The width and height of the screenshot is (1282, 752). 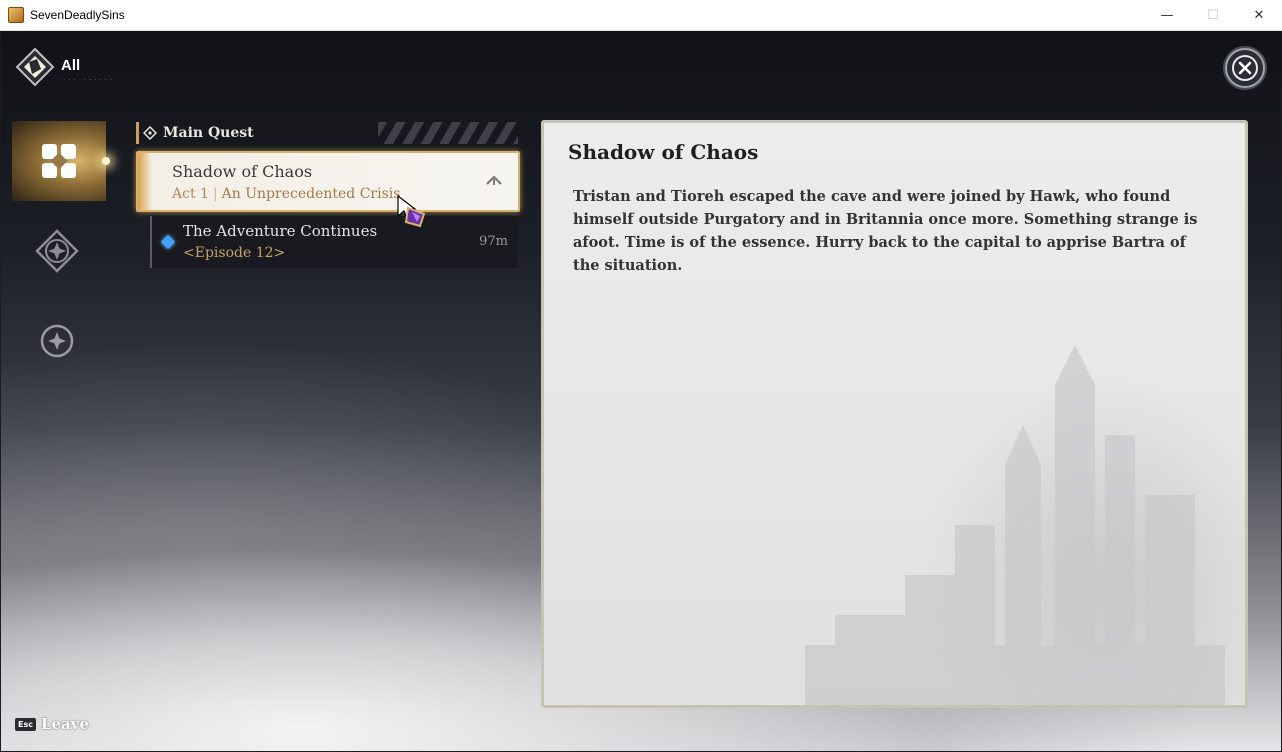 I want to click on quest-chapter: An Unprecedented Crisis, so click(x=311, y=194).